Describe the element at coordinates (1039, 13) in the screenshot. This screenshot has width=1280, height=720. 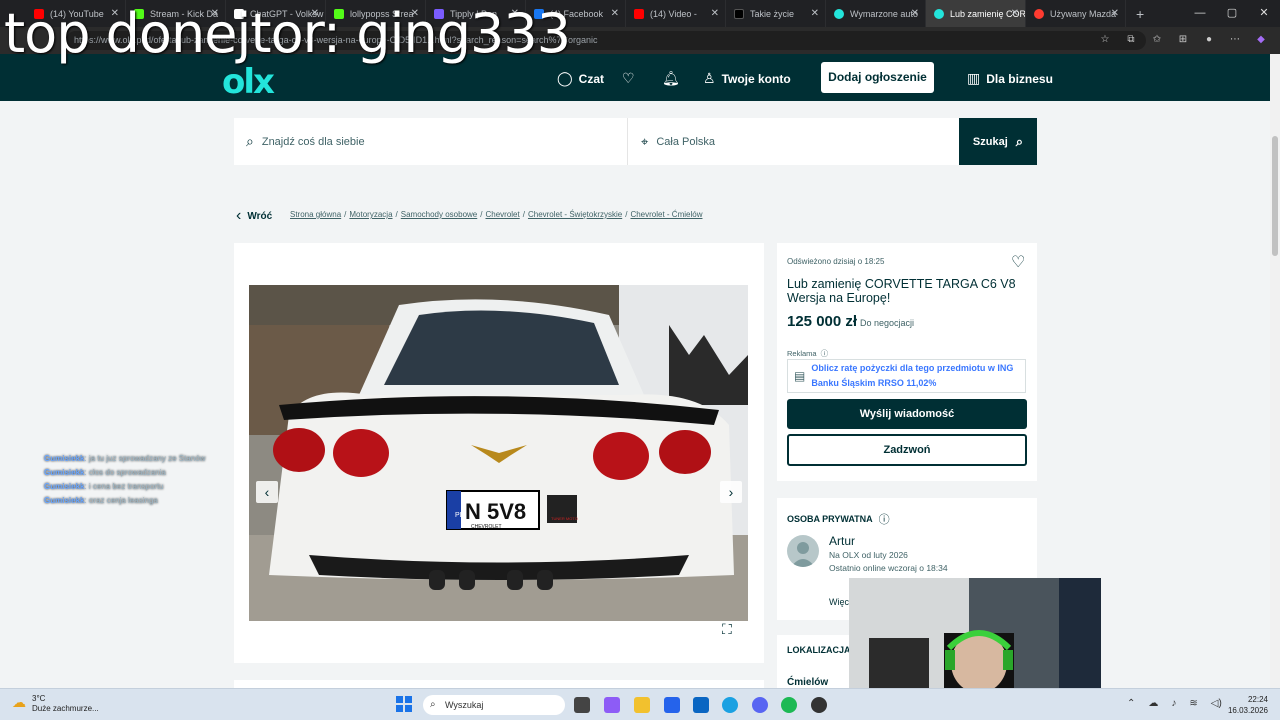
I see `otomoto-icon` at that location.